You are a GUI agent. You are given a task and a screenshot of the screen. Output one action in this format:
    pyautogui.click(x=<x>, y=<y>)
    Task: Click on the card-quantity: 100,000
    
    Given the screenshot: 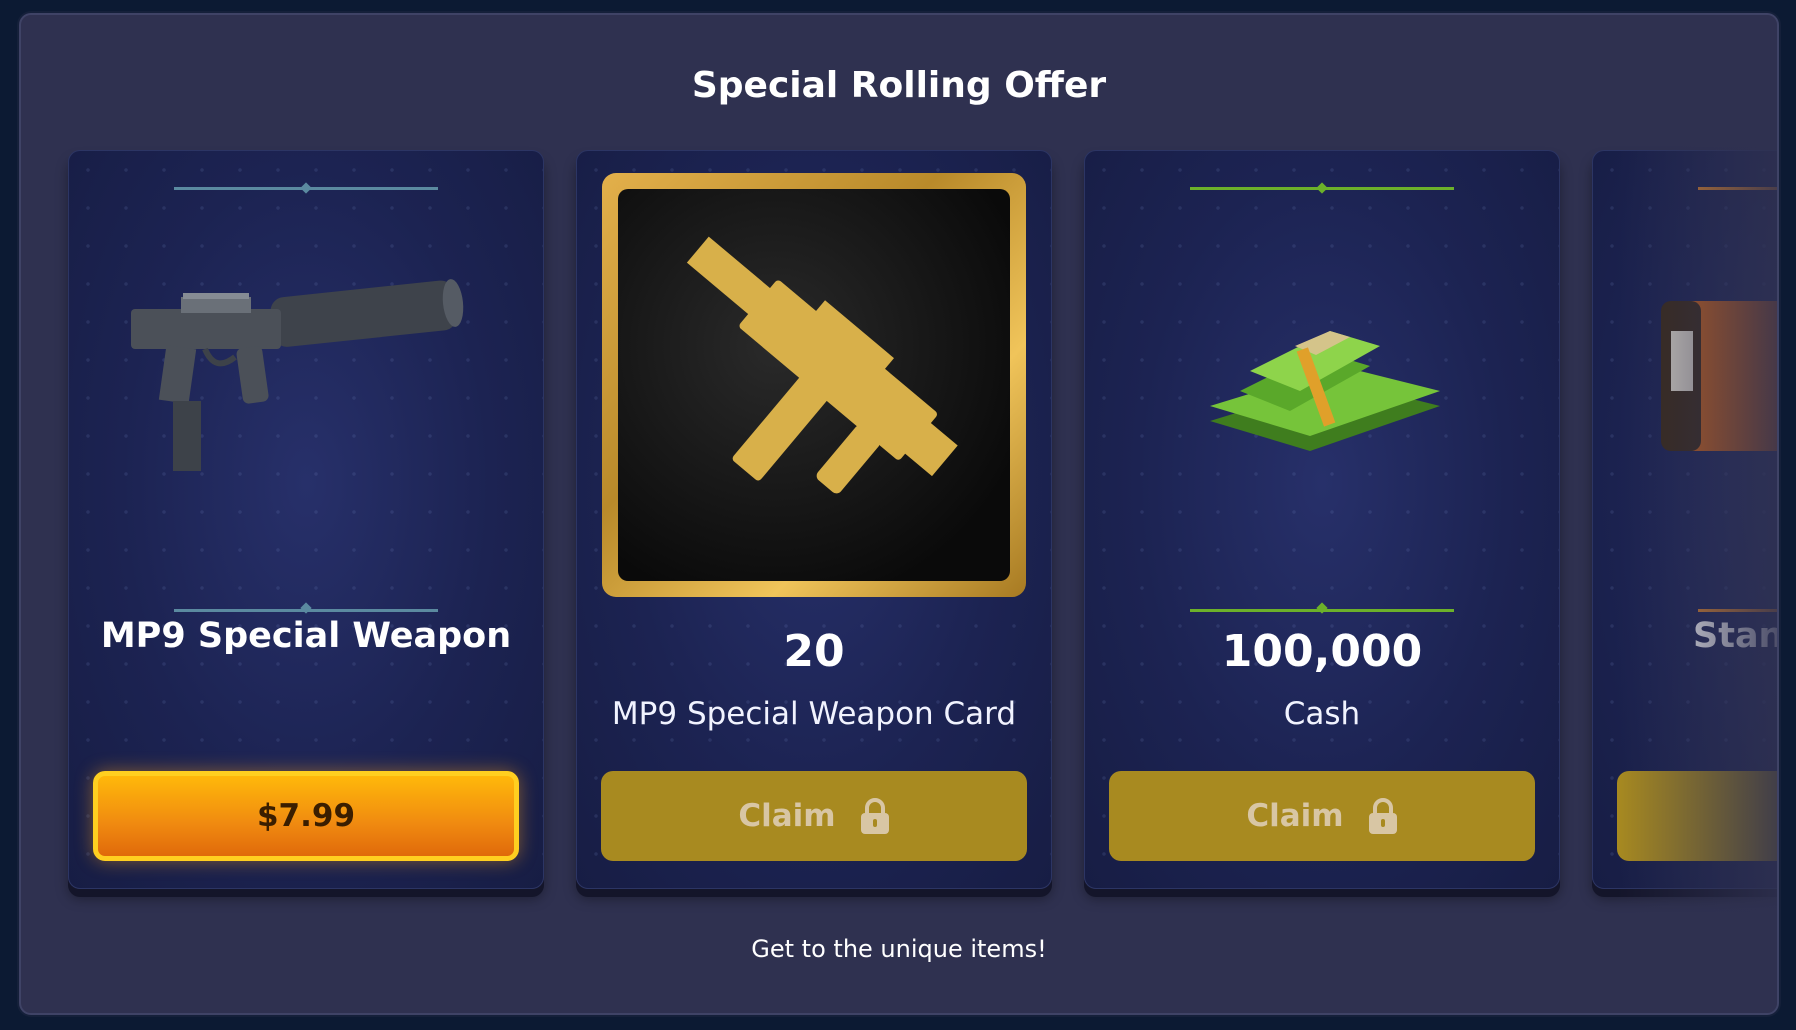 What is the action you would take?
    pyautogui.click(x=1322, y=651)
    